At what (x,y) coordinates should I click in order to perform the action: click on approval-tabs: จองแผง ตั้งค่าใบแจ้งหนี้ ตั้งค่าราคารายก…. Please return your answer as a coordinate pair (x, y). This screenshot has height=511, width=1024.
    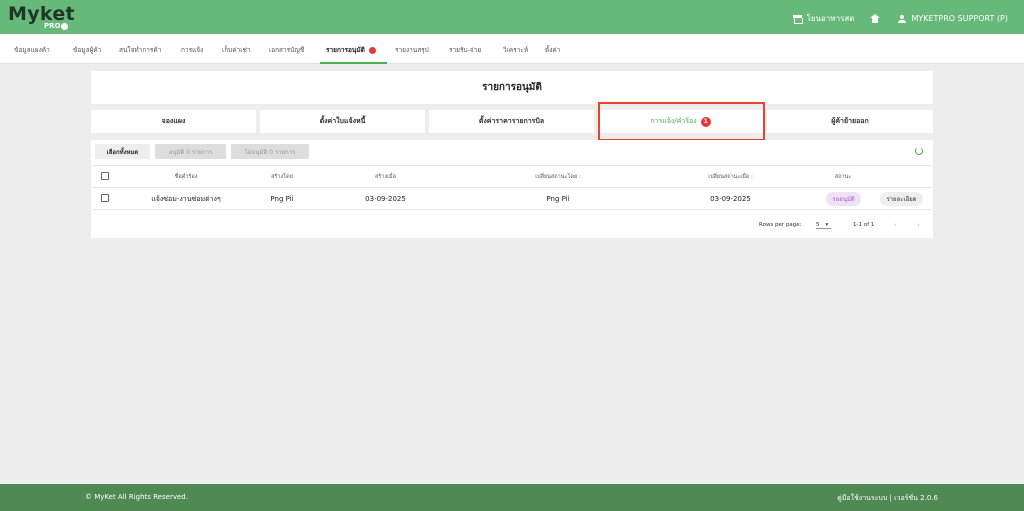
    Looking at the image, I should click on (512, 121).